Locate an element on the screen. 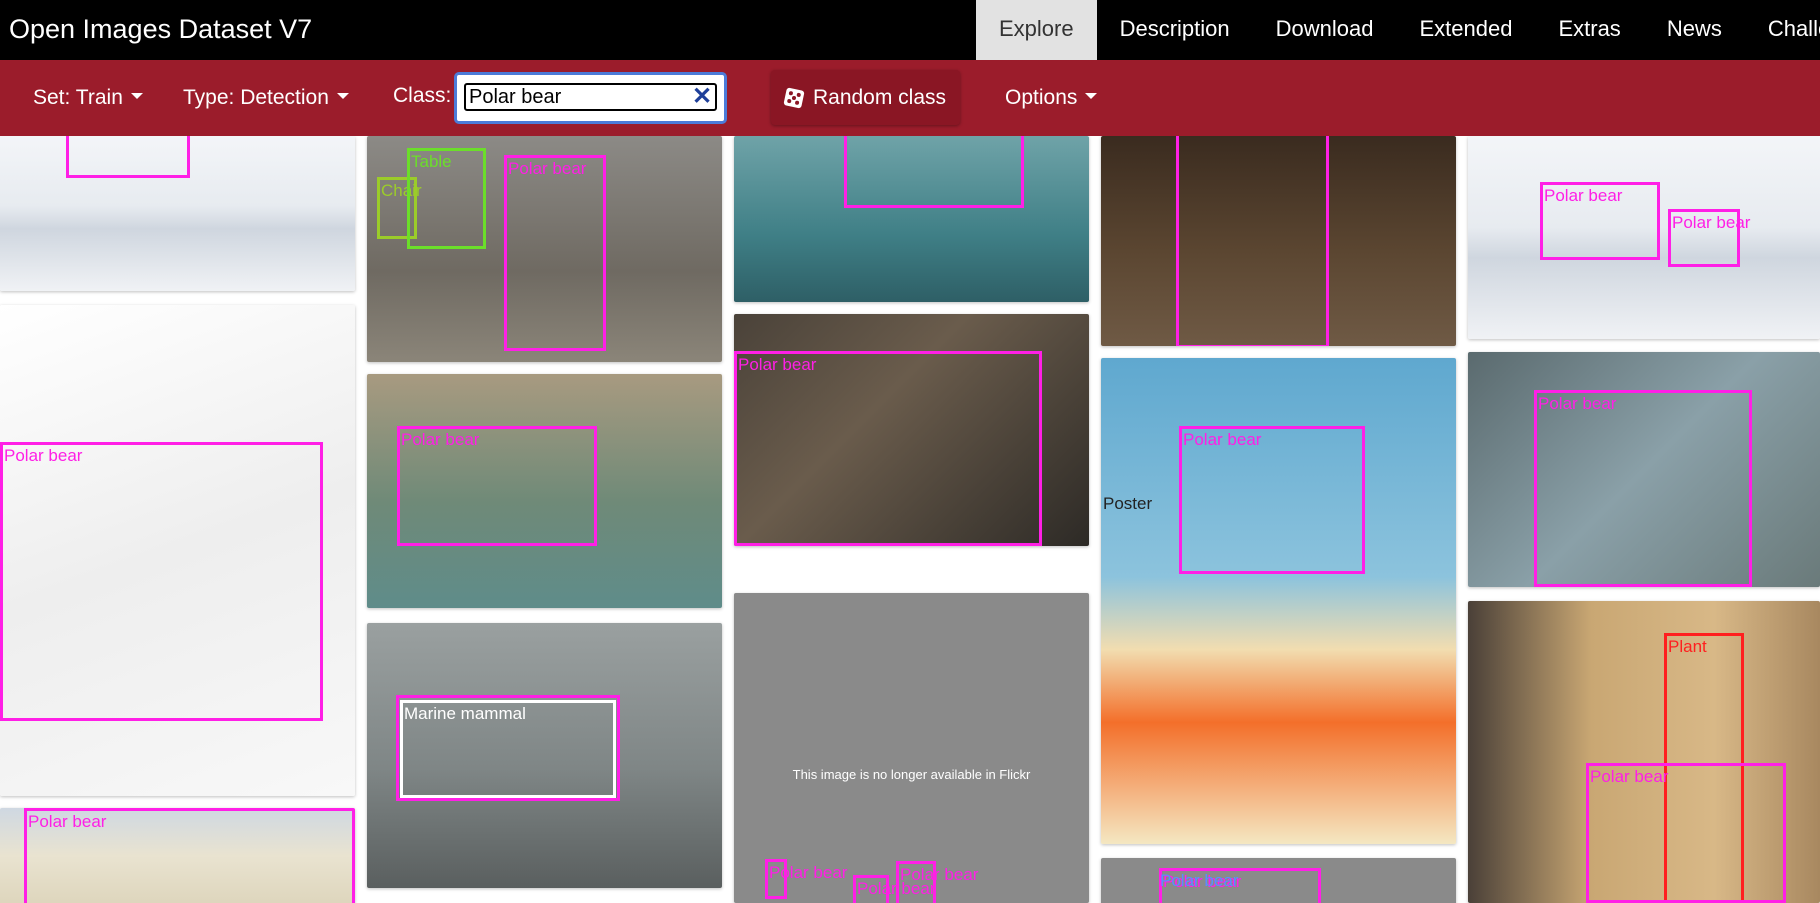 This screenshot has height=903, width=1820. options-dropdown: Options is located at coordinates (1051, 98).